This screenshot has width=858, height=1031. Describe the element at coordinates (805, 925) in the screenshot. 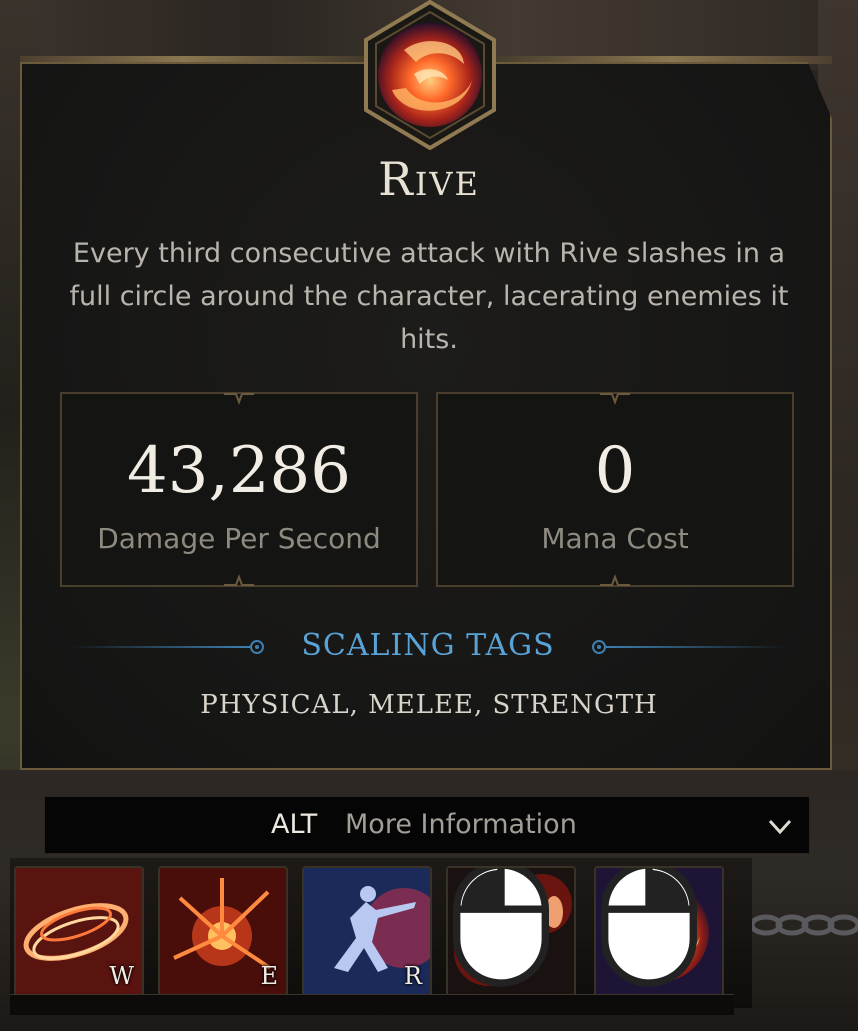

I see `chain-icon` at that location.